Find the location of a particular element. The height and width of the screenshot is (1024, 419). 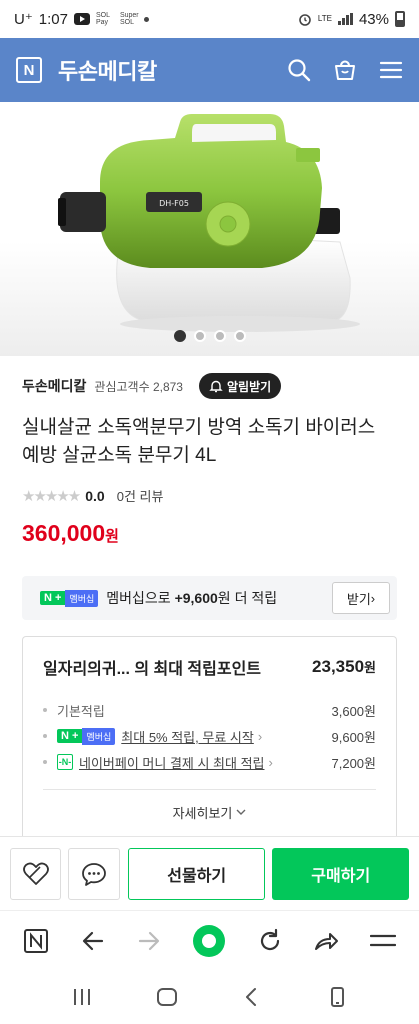

membership-banner: N + 멤버십 멤버십으로 +9,600원 더 적립 받기 › is located at coordinates (209, 598).